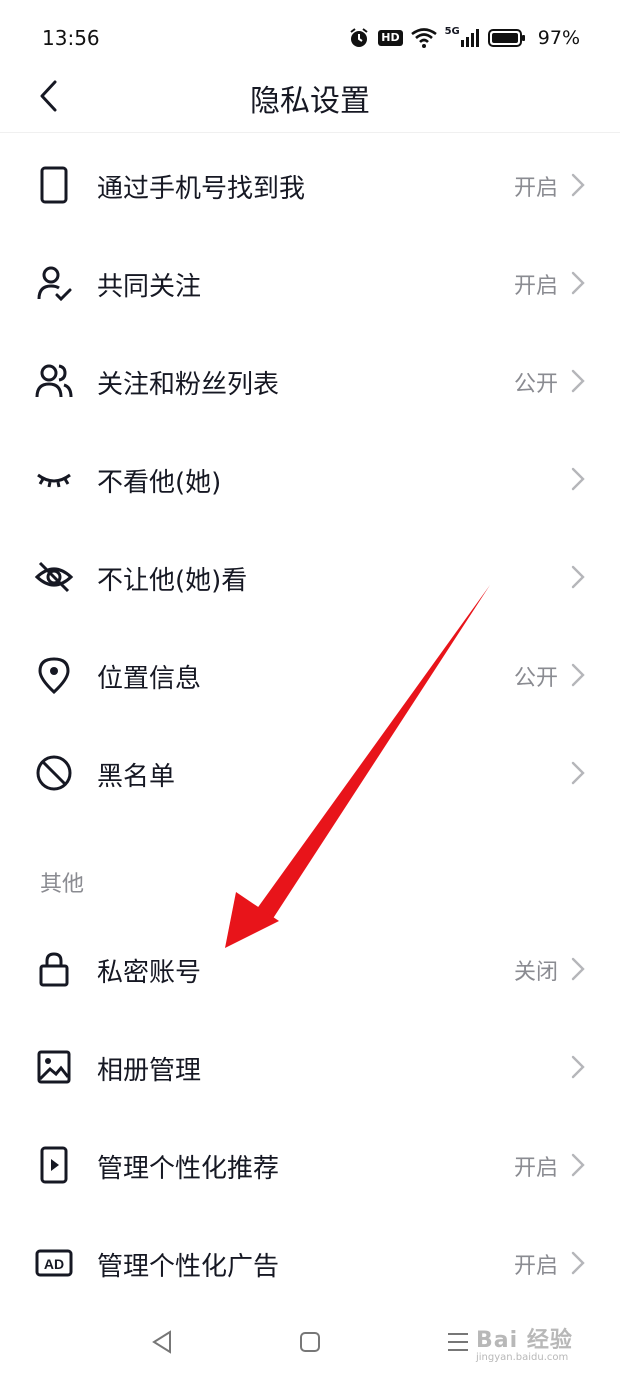 Image resolution: width=620 pixels, height=1386 pixels. What do you see at coordinates (310, 101) in the screenshot?
I see `page-title: 隐私设置` at bounding box center [310, 101].